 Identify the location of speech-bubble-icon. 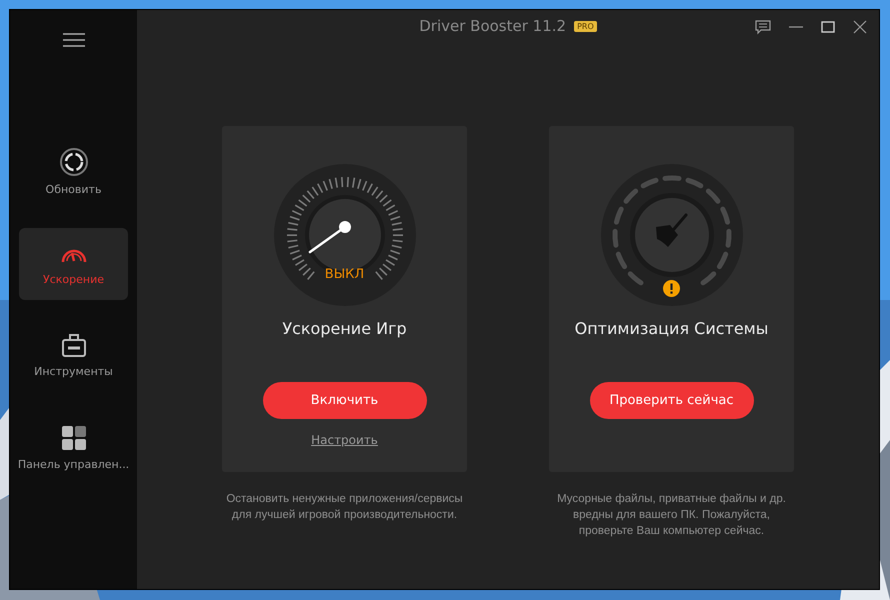
(763, 27).